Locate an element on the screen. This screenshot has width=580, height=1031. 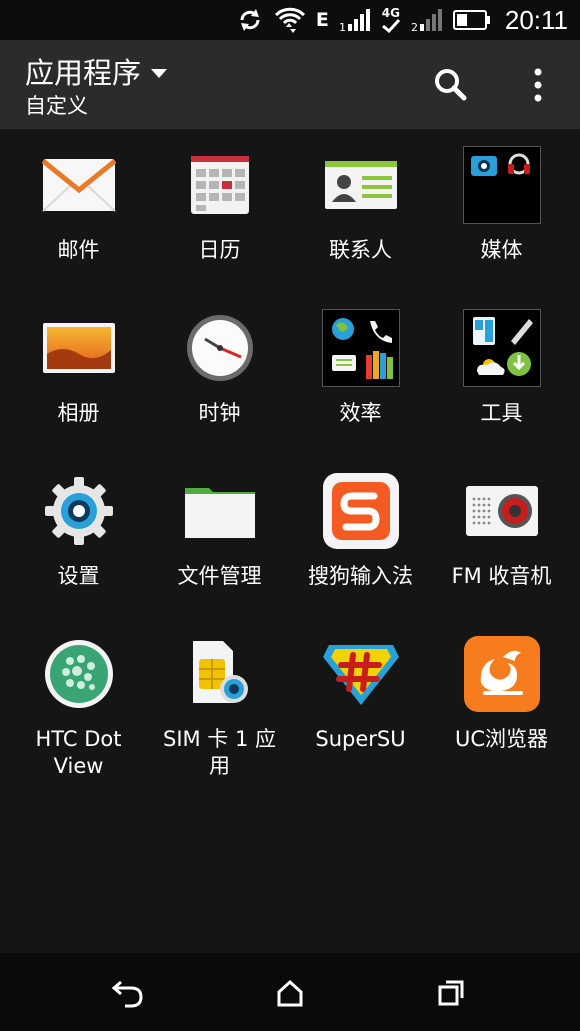
app-fm-radio: FM 收音机 is located at coordinates (501, 536).